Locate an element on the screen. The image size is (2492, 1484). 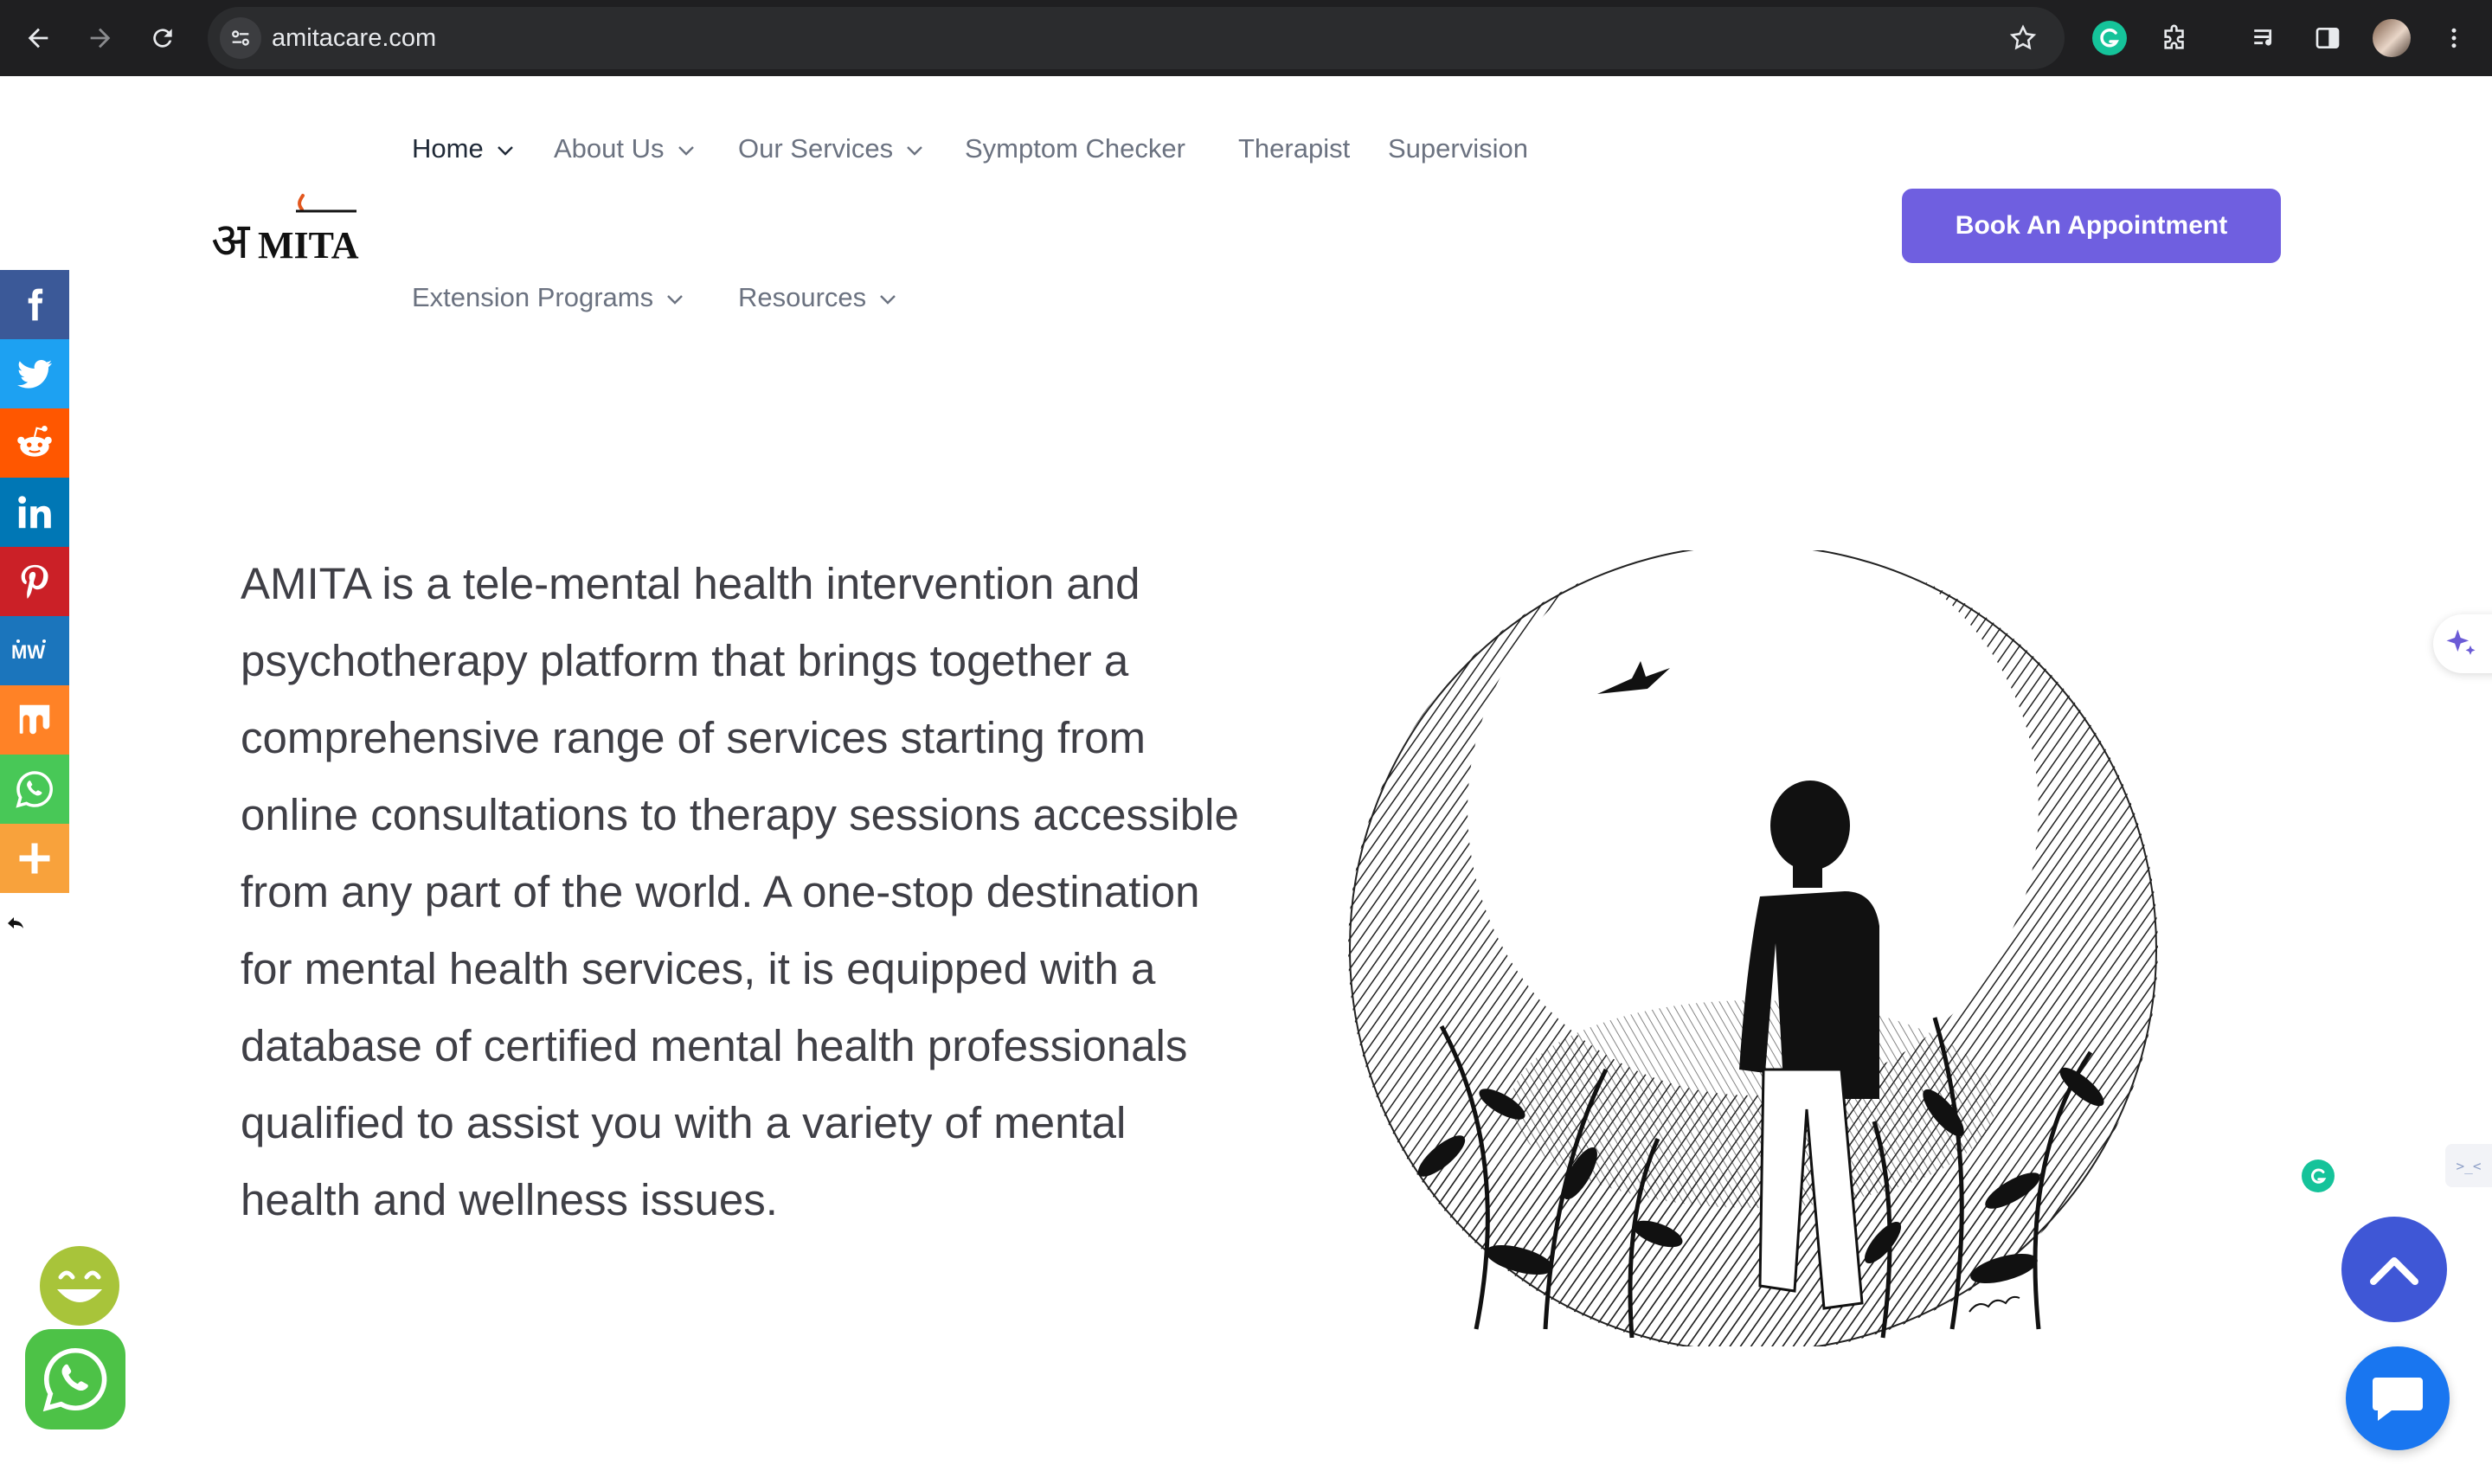
svg-text: अ is located at coordinates (231, 238).